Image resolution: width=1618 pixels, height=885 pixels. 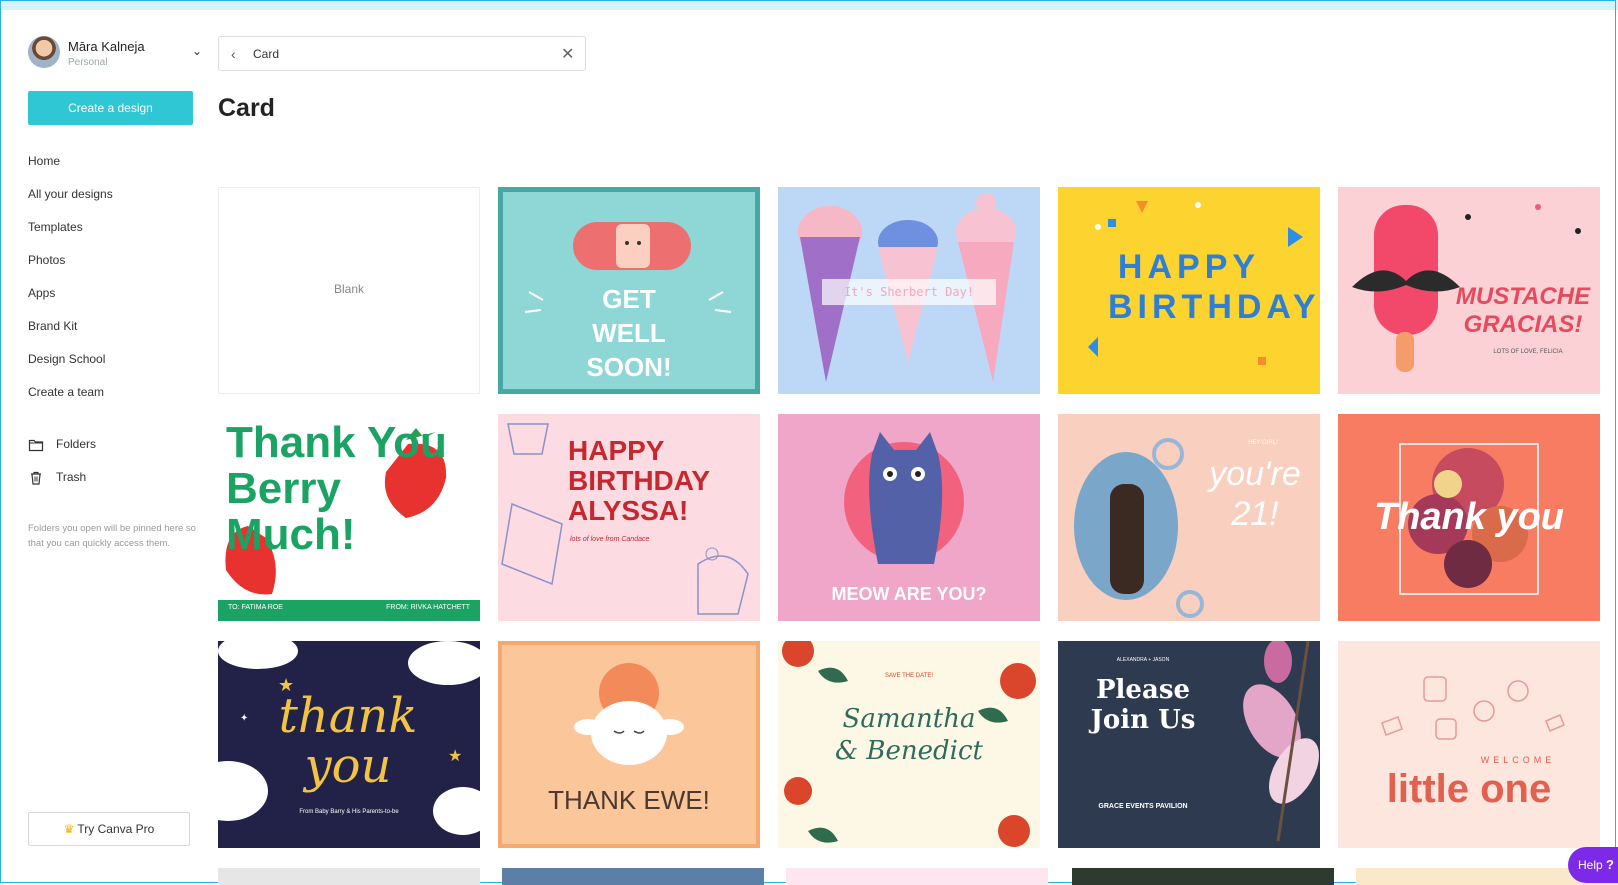 I want to click on template-label: Thank you, so click(x=1469, y=517).